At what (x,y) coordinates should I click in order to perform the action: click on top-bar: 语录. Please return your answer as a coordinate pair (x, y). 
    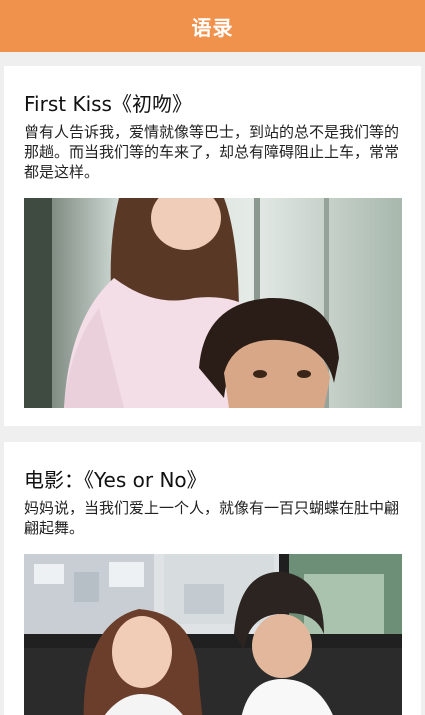
    Looking at the image, I should click on (212, 26).